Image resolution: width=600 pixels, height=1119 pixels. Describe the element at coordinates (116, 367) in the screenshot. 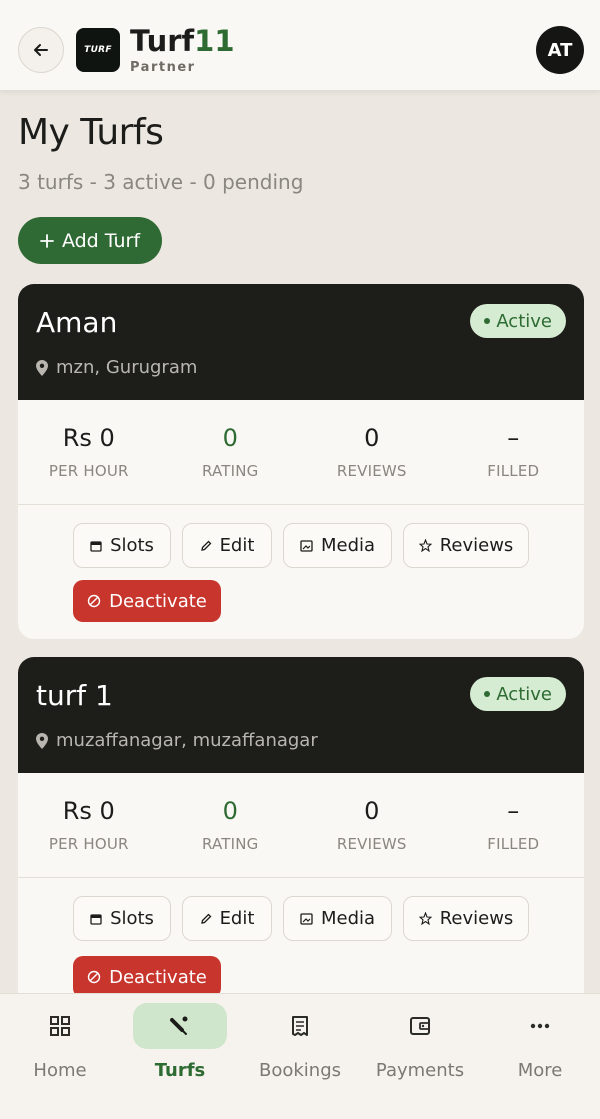

I see `turf-location: mzn, Gurugram` at that location.